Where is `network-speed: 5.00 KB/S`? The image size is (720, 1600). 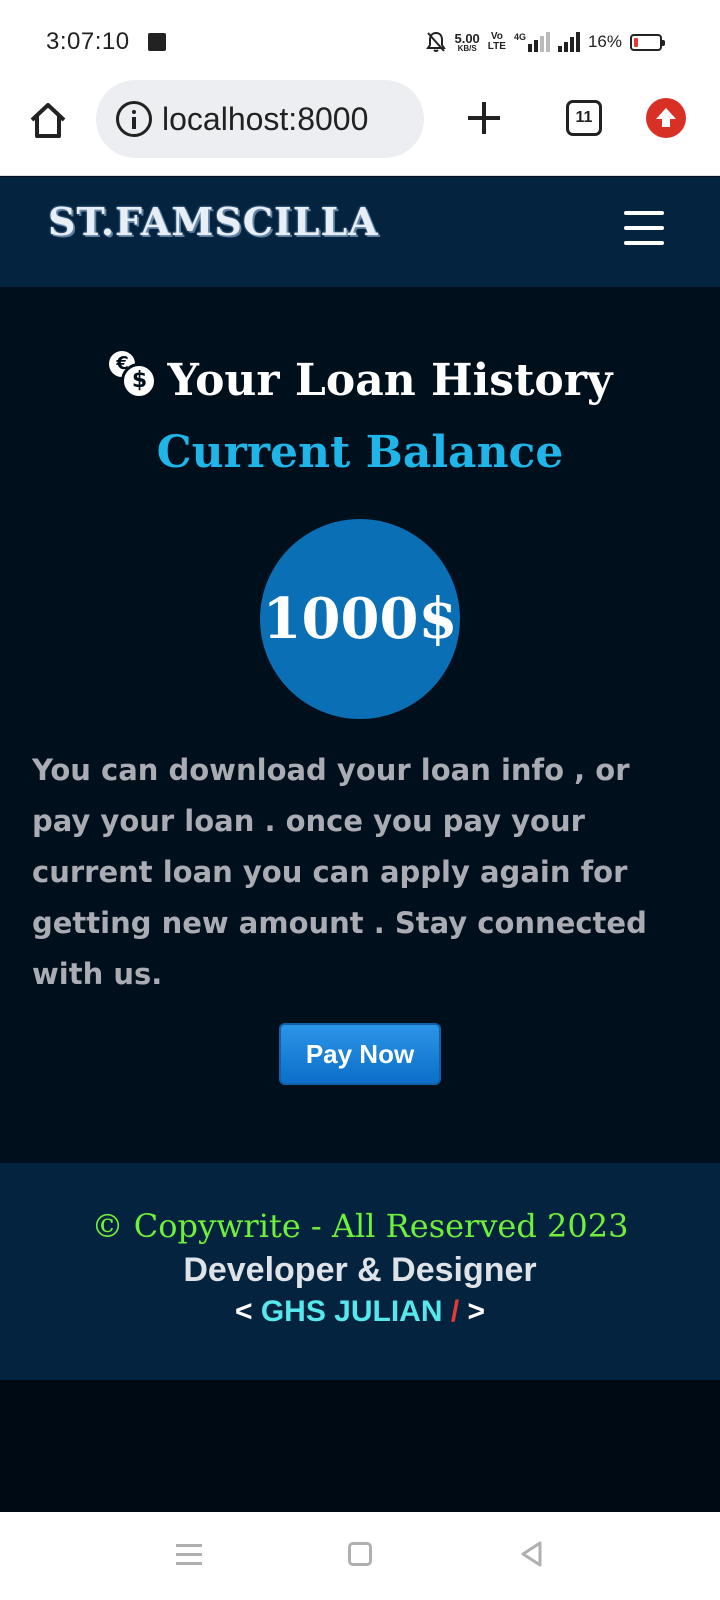
network-speed: 5.00 KB/S is located at coordinates (466, 42).